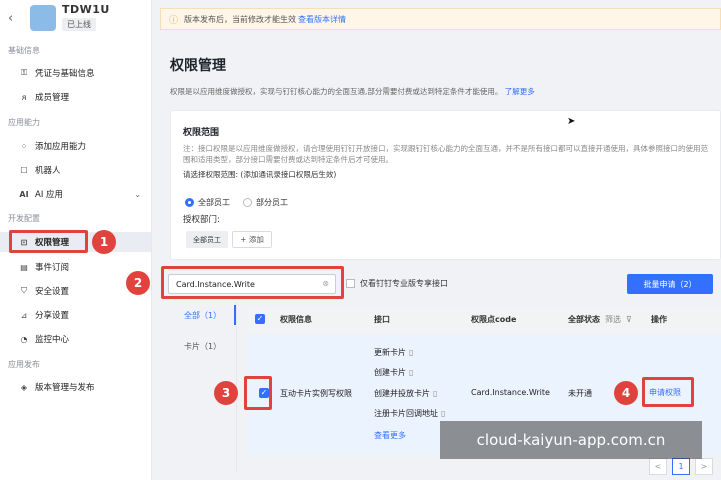 The height and width of the screenshot is (480, 721). I want to click on mouse-cursor-icon: ➤, so click(571, 121).